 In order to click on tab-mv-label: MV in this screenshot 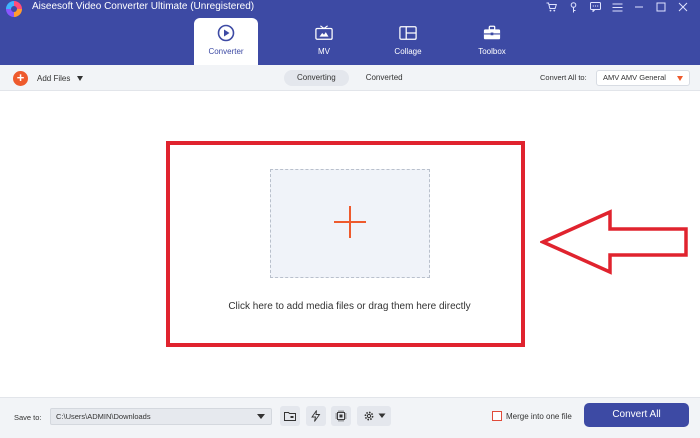, I will do `click(324, 51)`.